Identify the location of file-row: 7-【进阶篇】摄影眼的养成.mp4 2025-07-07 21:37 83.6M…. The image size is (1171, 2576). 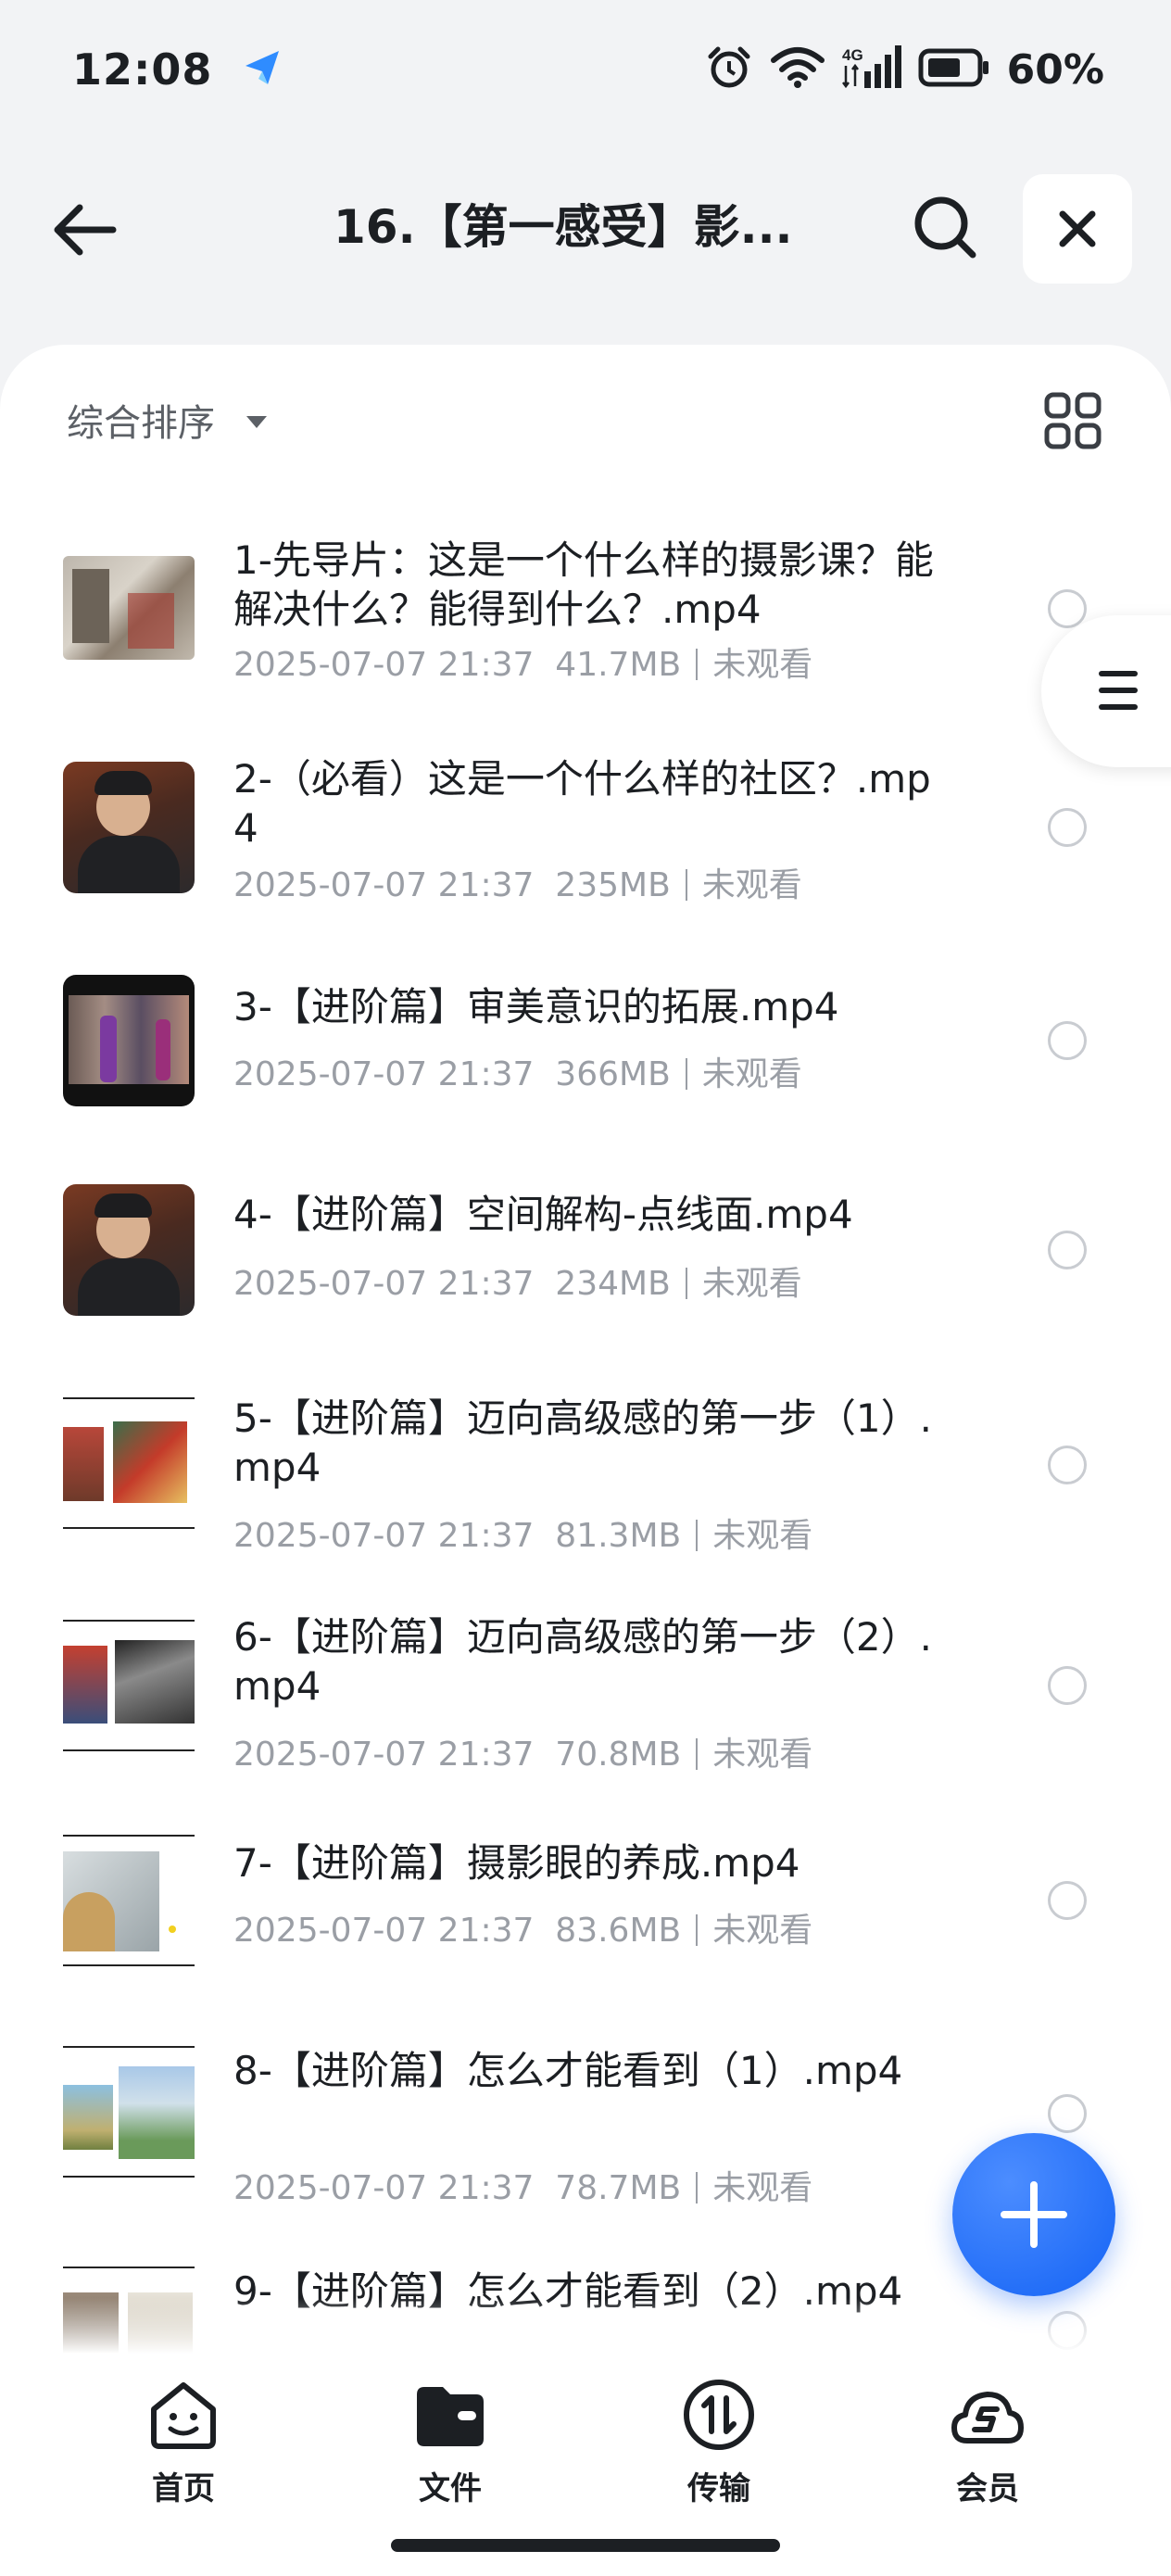
(585, 1927).